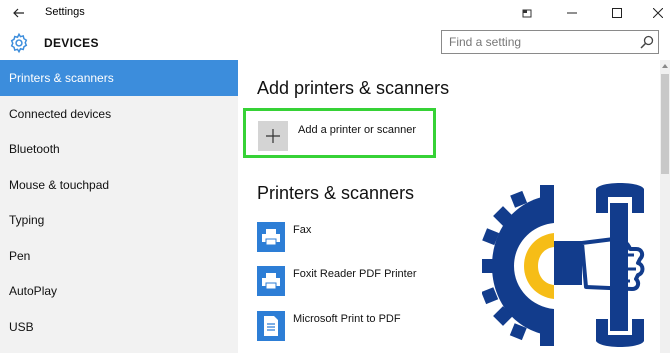 This screenshot has width=670, height=353. I want to click on printer-name: Microsoft Print to PDF, so click(347, 319).